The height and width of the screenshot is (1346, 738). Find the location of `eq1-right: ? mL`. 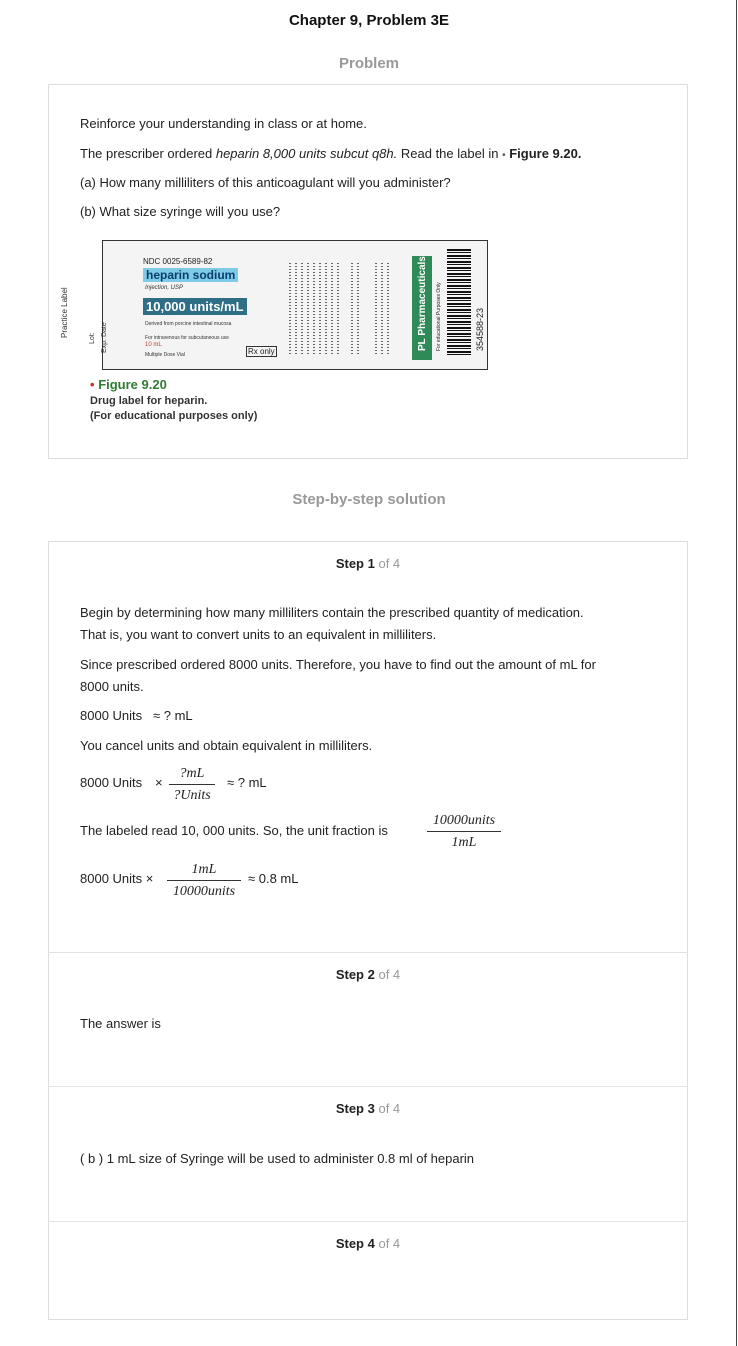

eq1-right: ? mL is located at coordinates (178, 715).